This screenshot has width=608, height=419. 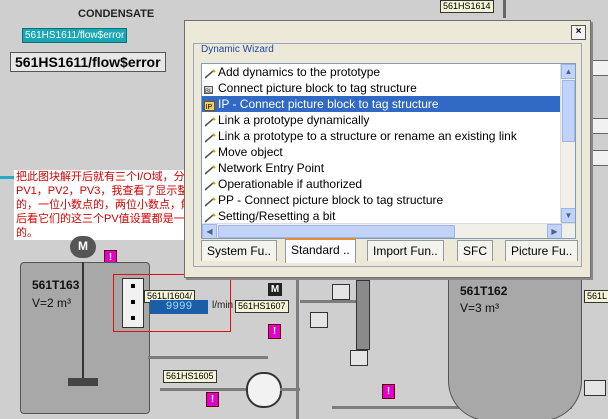 What do you see at coordinates (363, 315) in the screenshot?
I see `column-indicator` at bounding box center [363, 315].